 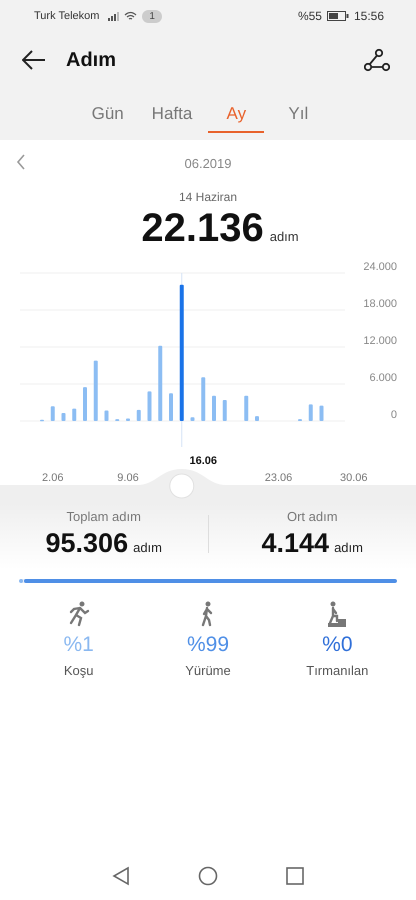 What do you see at coordinates (128, 478) in the screenshot?
I see `axis-label: 9.06` at bounding box center [128, 478].